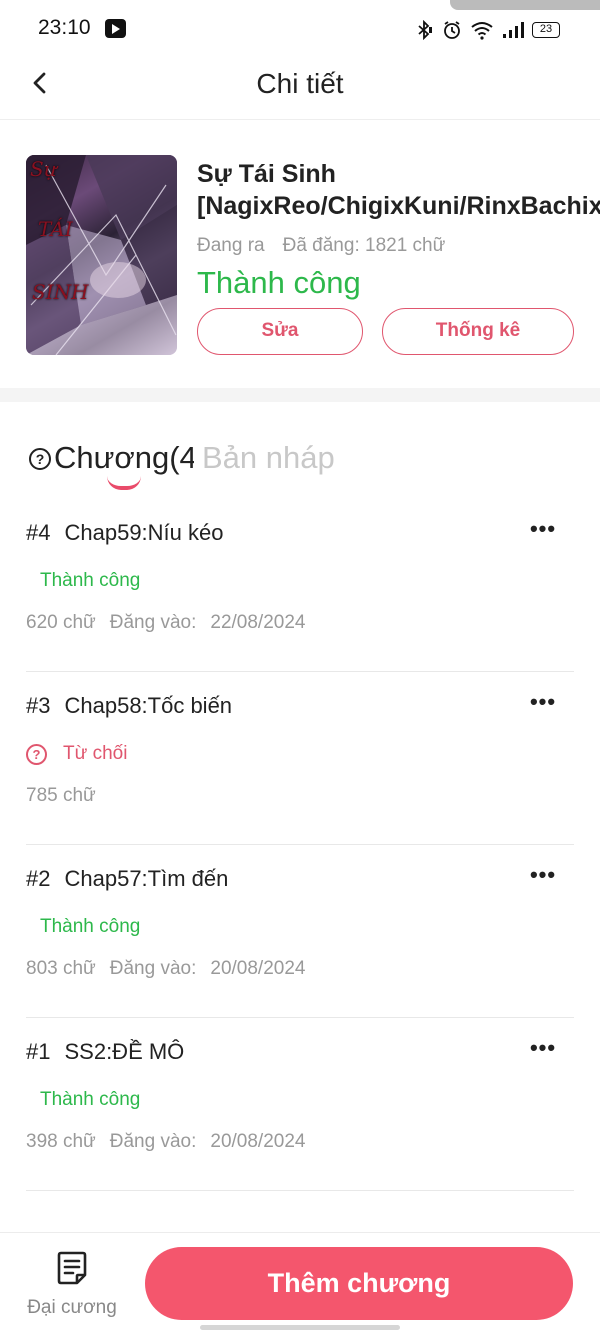  I want to click on signal-icon, so click(513, 30).